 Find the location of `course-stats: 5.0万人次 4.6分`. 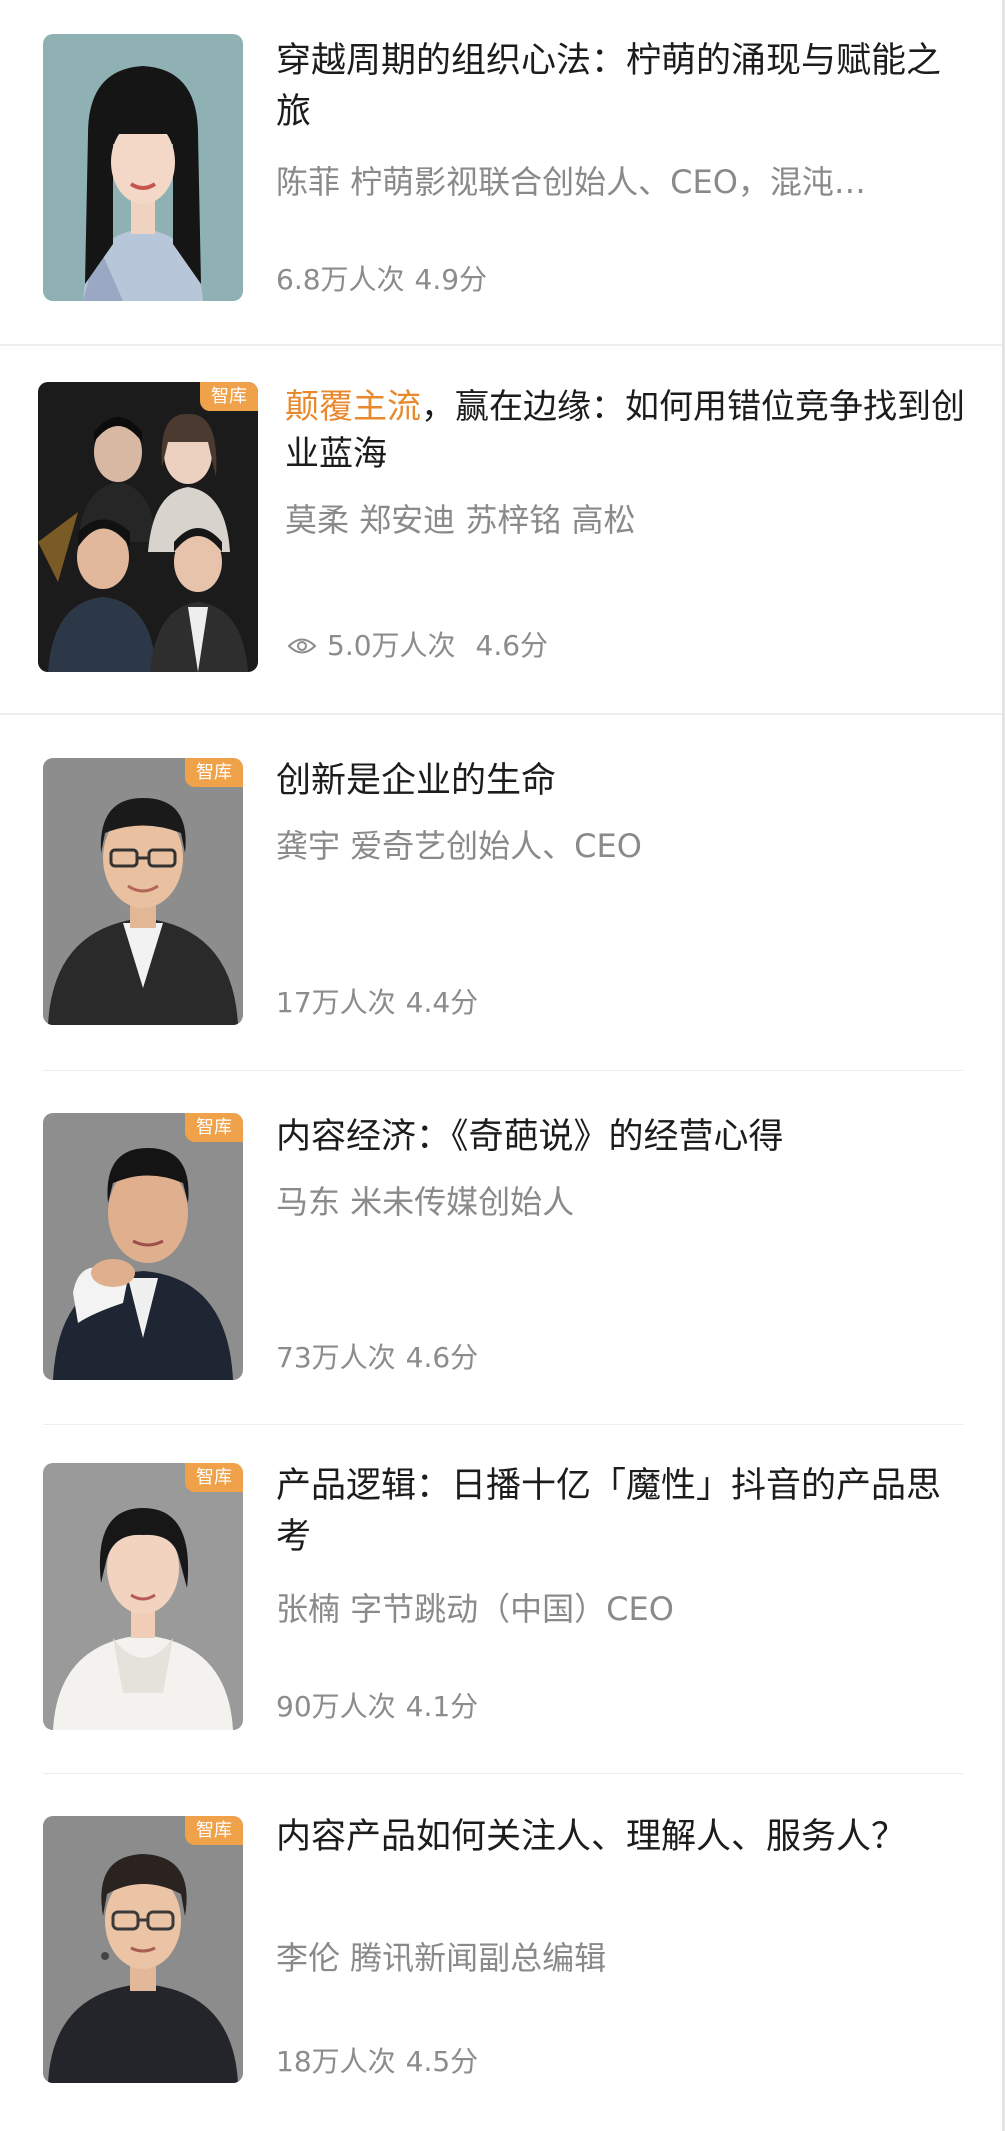

course-stats: 5.0万人次 4.6分 is located at coordinates (417, 646).